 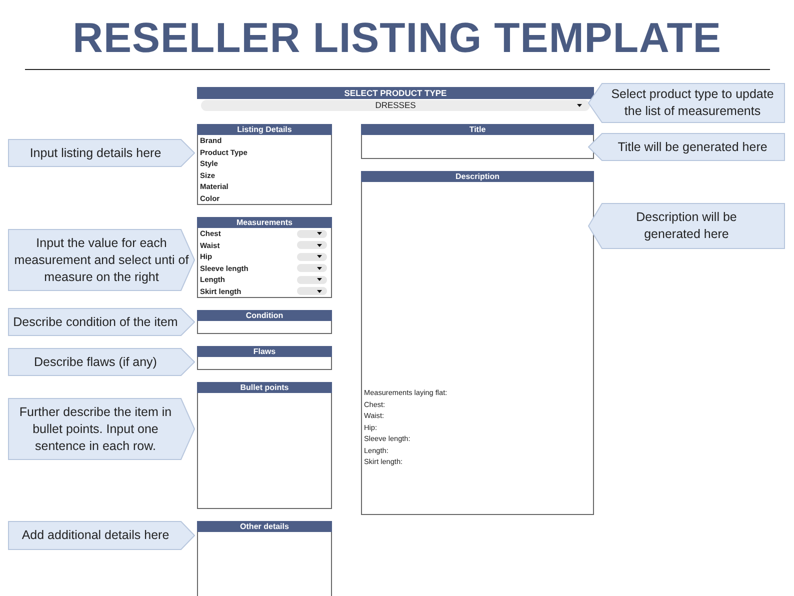 What do you see at coordinates (477, 129) in the screenshot?
I see `section-header: Title` at bounding box center [477, 129].